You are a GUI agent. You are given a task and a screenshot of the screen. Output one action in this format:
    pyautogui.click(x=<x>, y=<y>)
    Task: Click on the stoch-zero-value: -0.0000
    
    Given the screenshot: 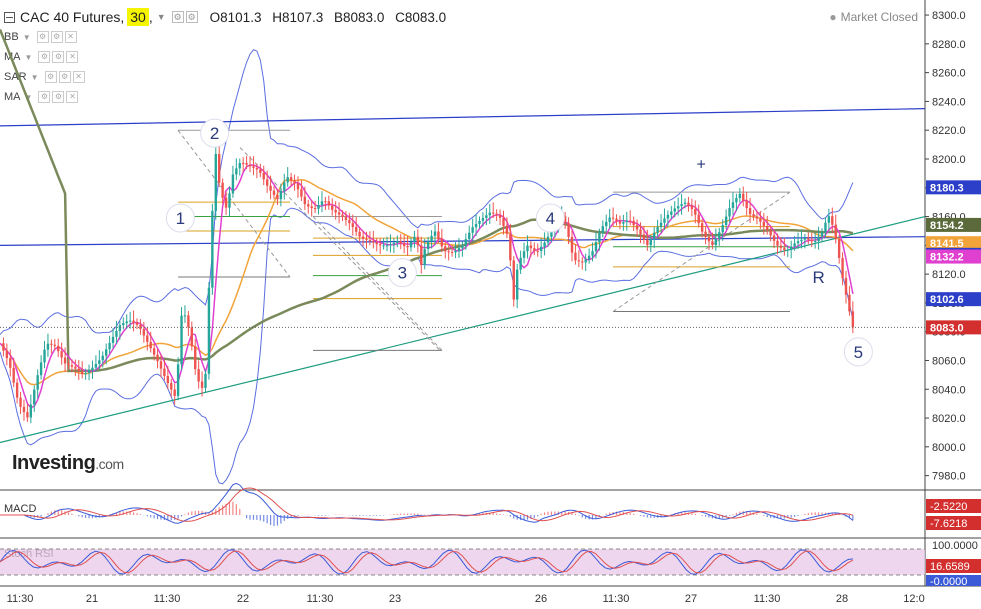 What is the action you would take?
    pyautogui.click(x=948, y=582)
    